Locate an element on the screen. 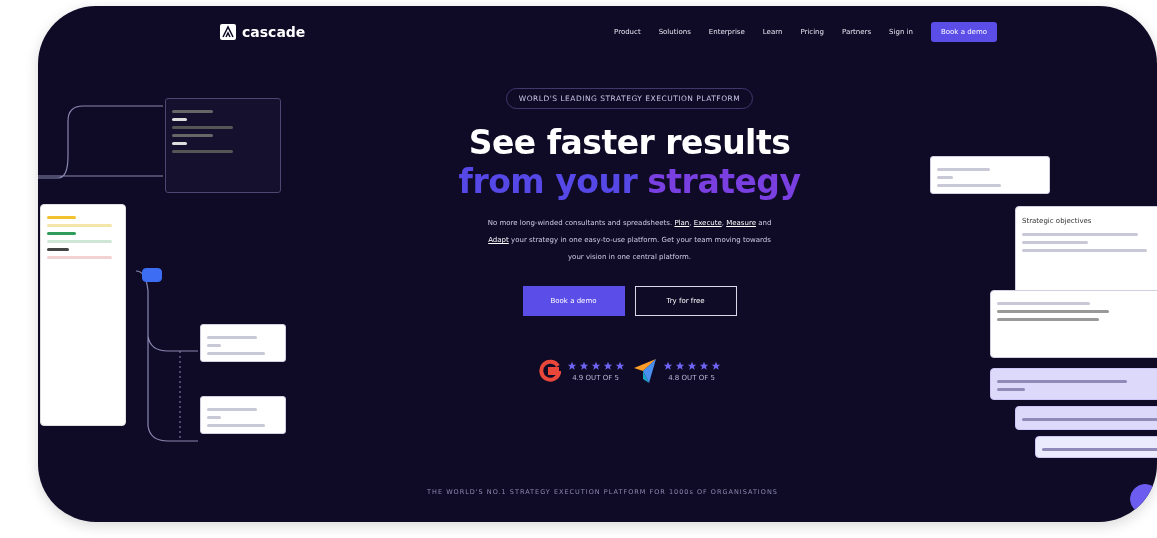  logo-icon is located at coordinates (228, 32).